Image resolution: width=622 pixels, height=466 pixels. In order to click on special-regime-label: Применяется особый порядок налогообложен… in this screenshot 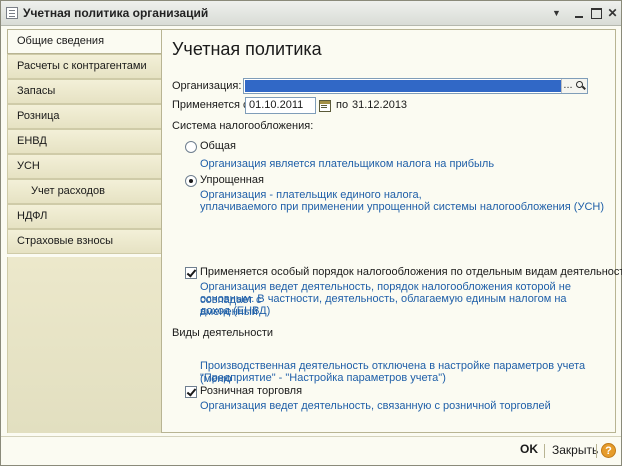, I will do `click(411, 272)`.